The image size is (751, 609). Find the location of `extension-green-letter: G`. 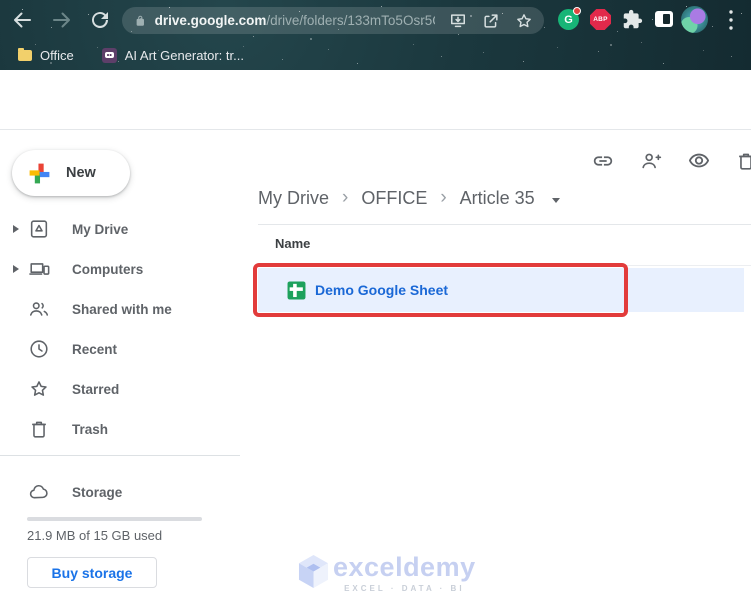

extension-green-letter: G is located at coordinates (568, 19).